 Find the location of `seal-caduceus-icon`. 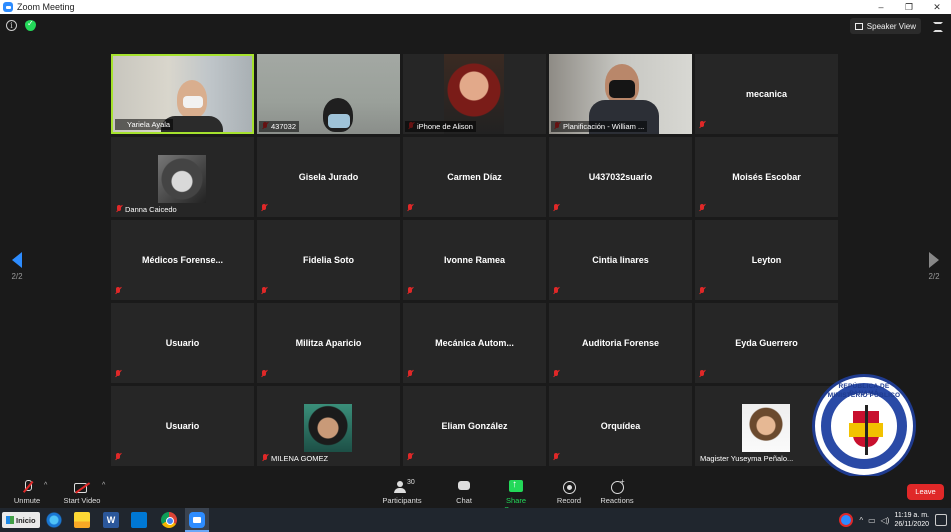

seal-caduceus-icon is located at coordinates (866, 430).